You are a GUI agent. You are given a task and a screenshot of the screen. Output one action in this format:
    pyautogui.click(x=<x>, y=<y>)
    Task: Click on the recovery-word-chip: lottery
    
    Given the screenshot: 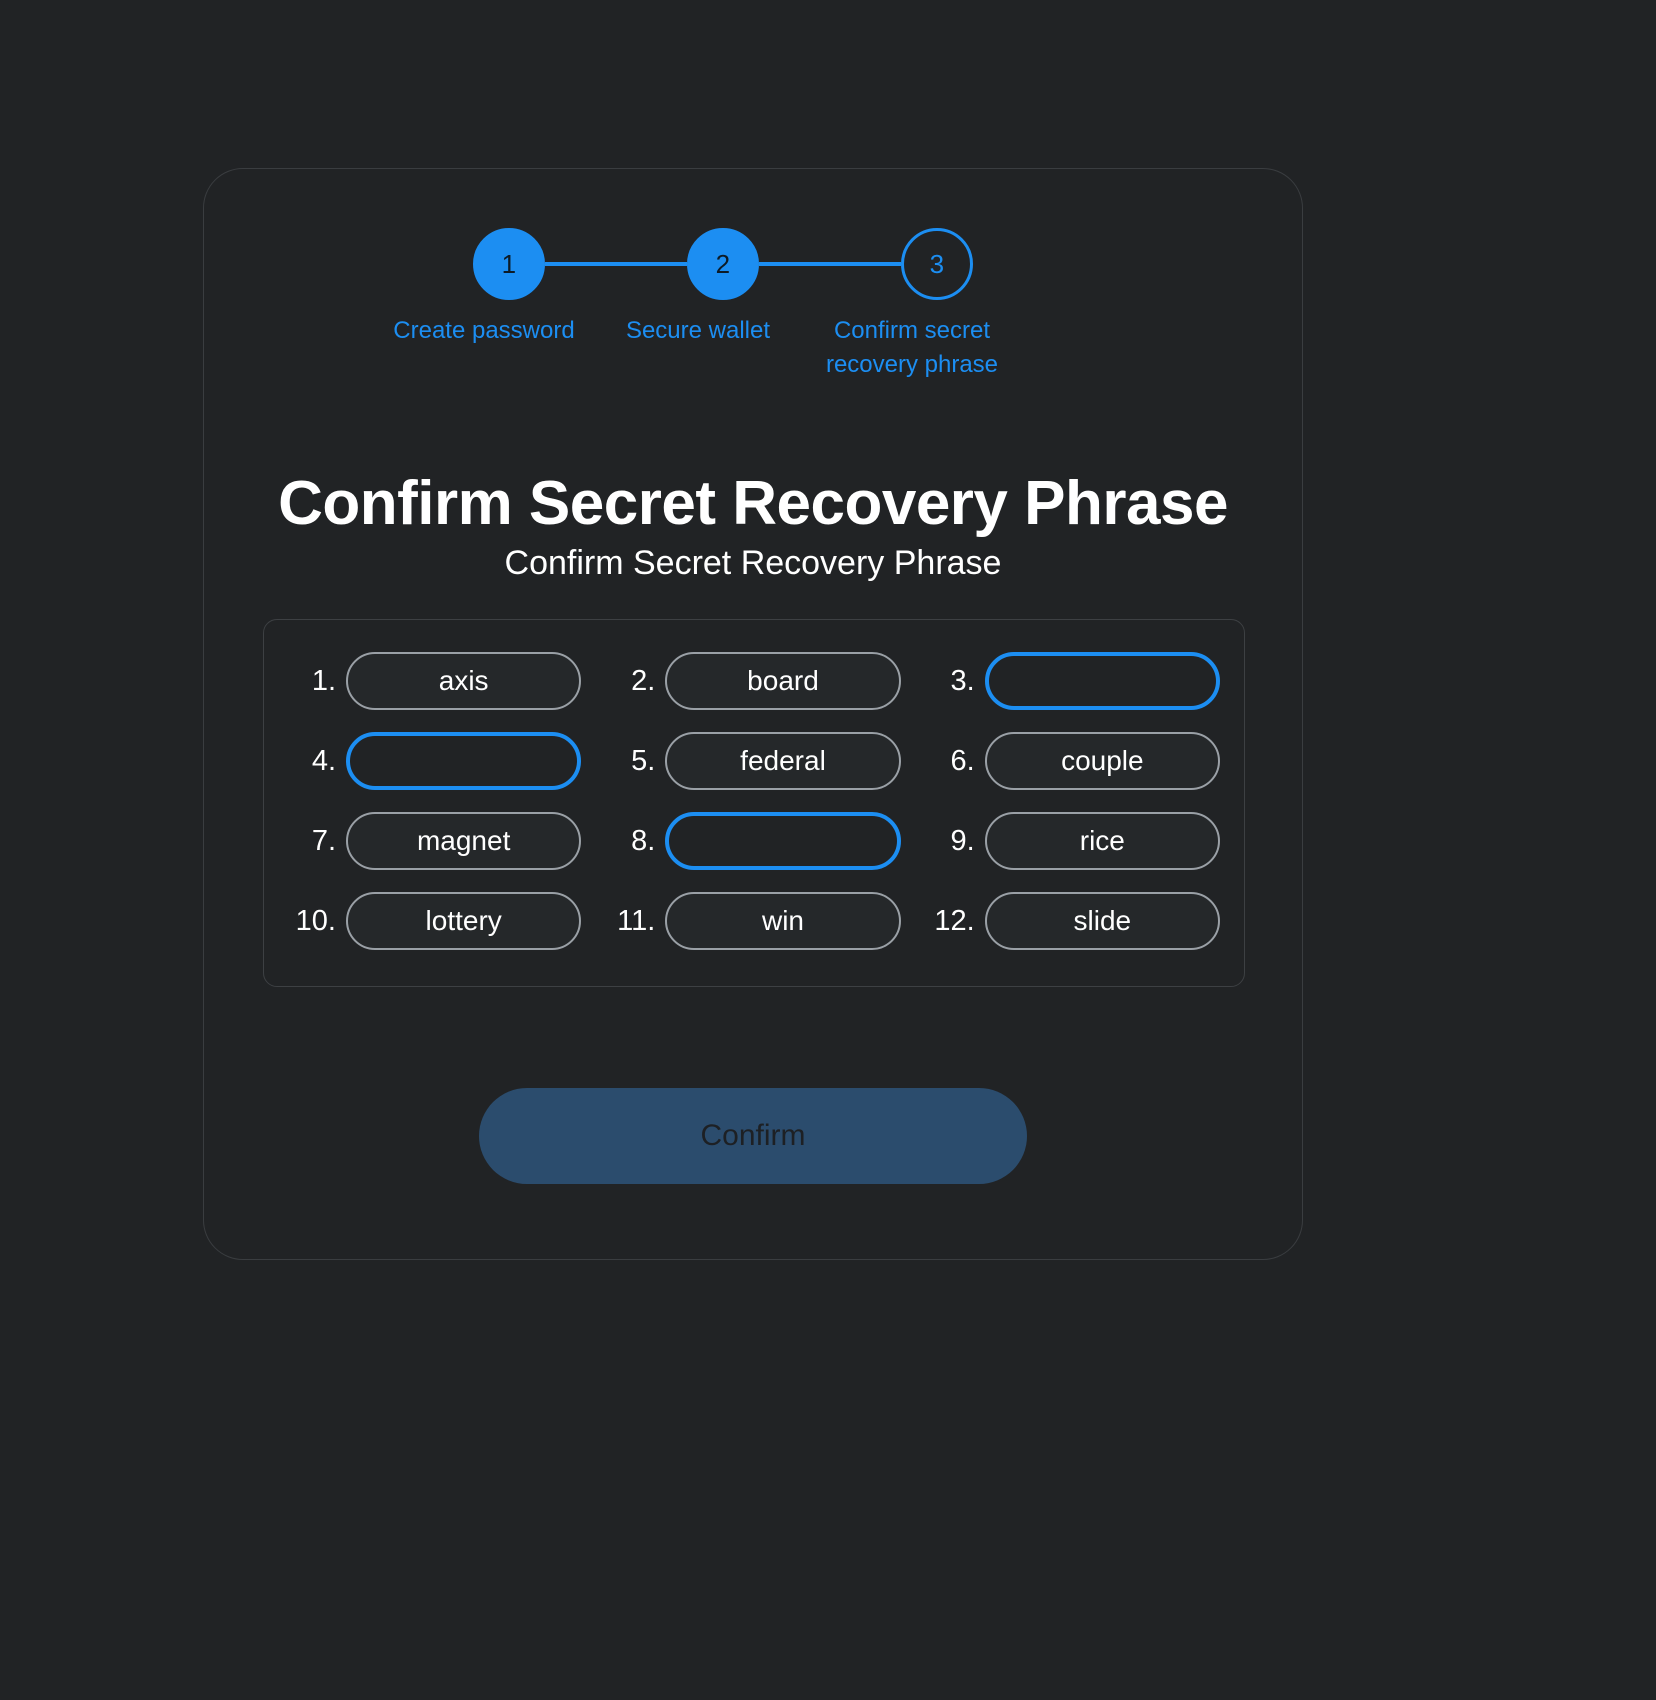 What is the action you would take?
    pyautogui.click(x=464, y=921)
    